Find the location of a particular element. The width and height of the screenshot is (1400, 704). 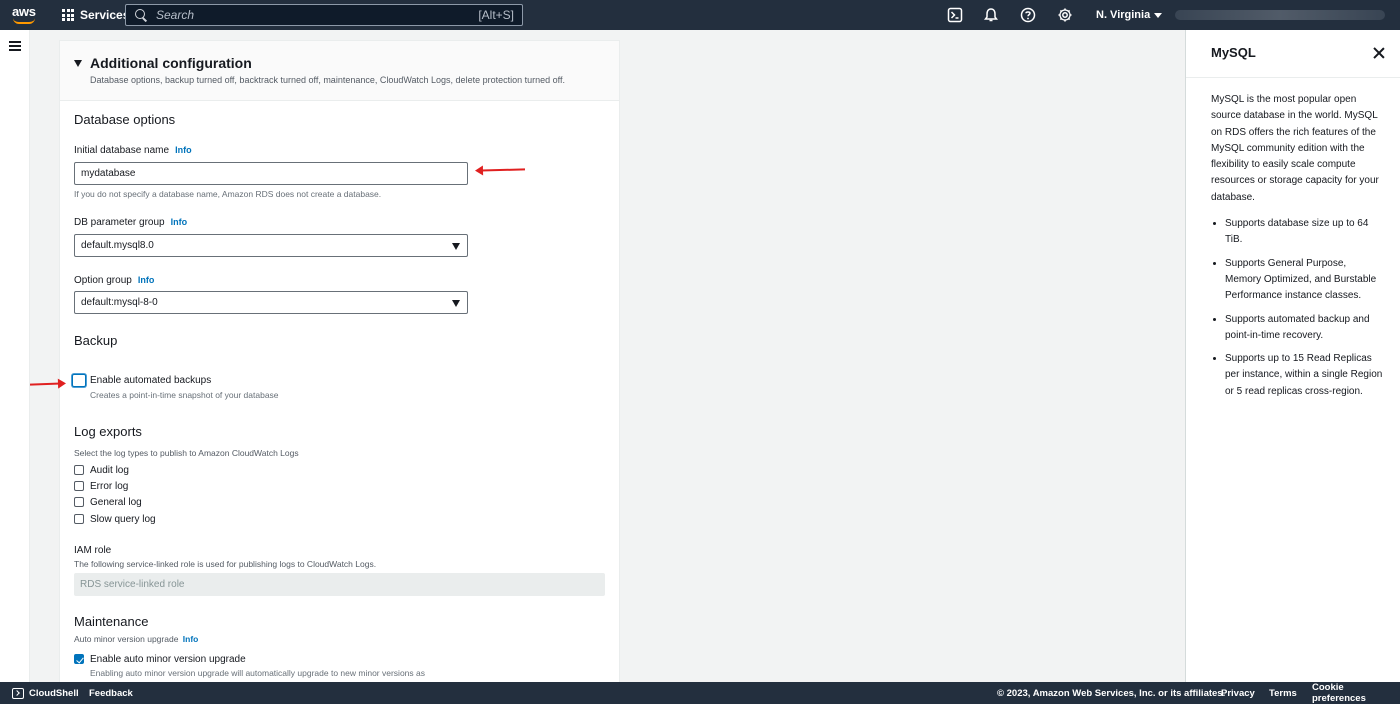

menu-icon is located at coordinates (15, 46).